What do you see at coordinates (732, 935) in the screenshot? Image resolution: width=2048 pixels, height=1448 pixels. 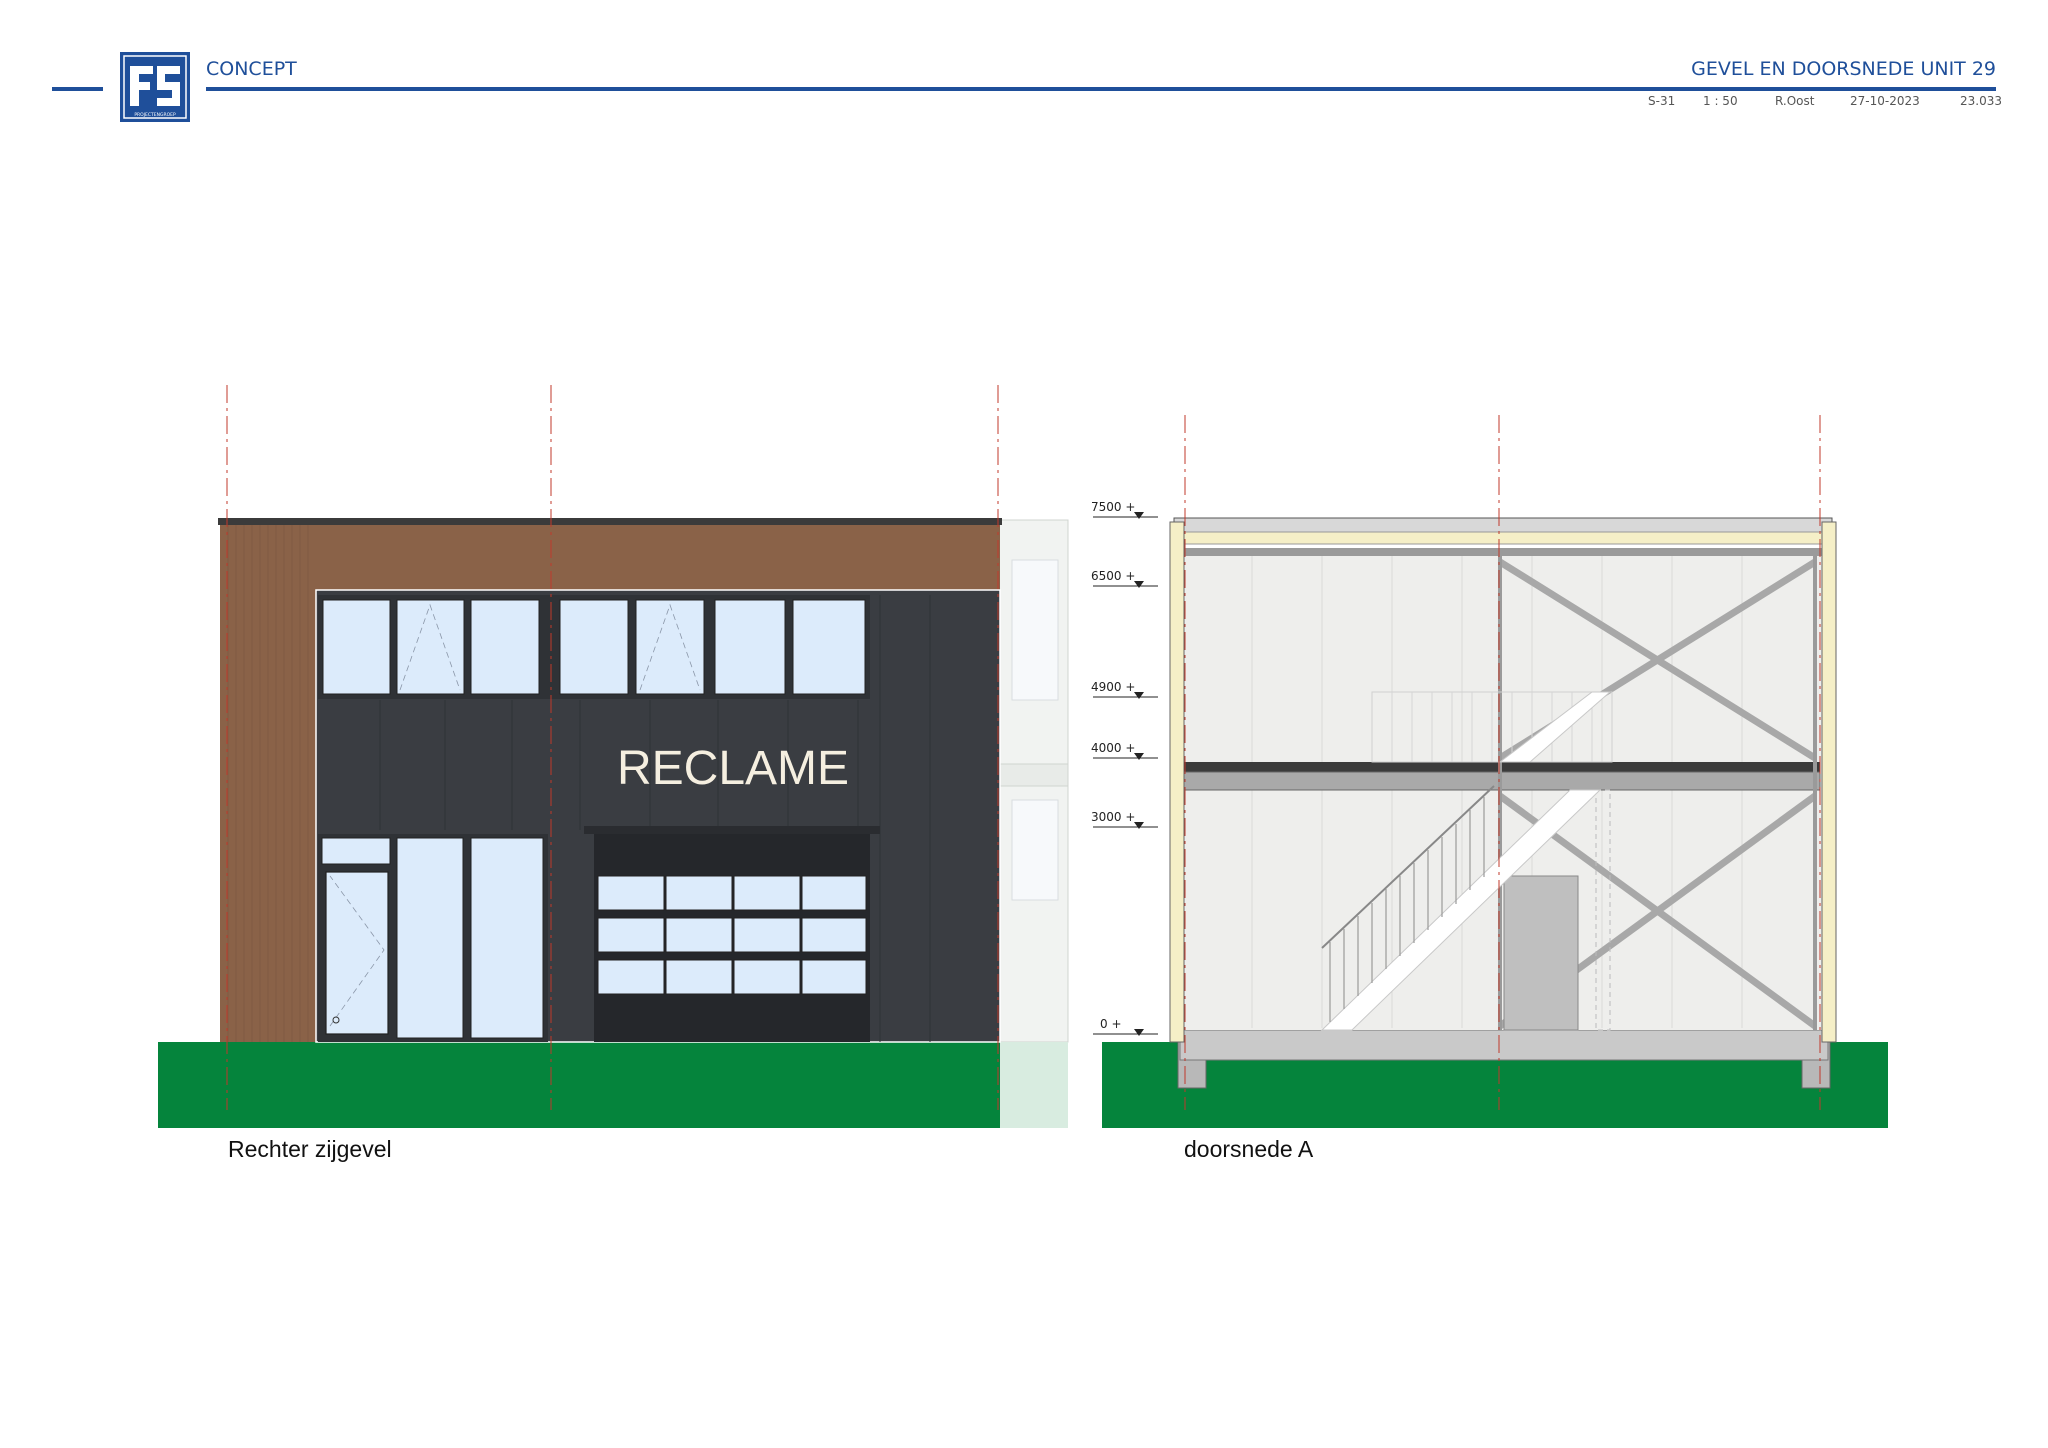 I see `overhead-door-panes` at bounding box center [732, 935].